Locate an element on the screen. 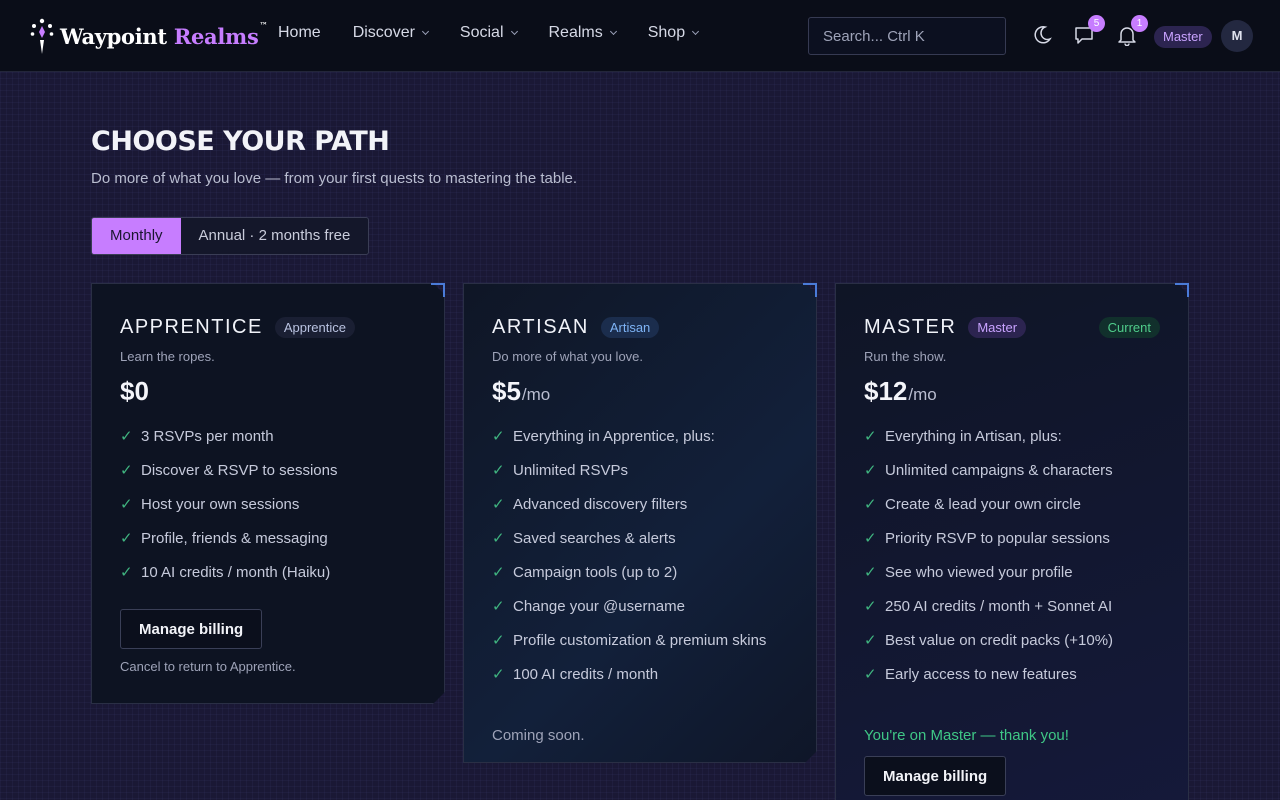 The image size is (1280, 800). feature-item: ✓ Create & lead your own circle is located at coordinates (972, 504).